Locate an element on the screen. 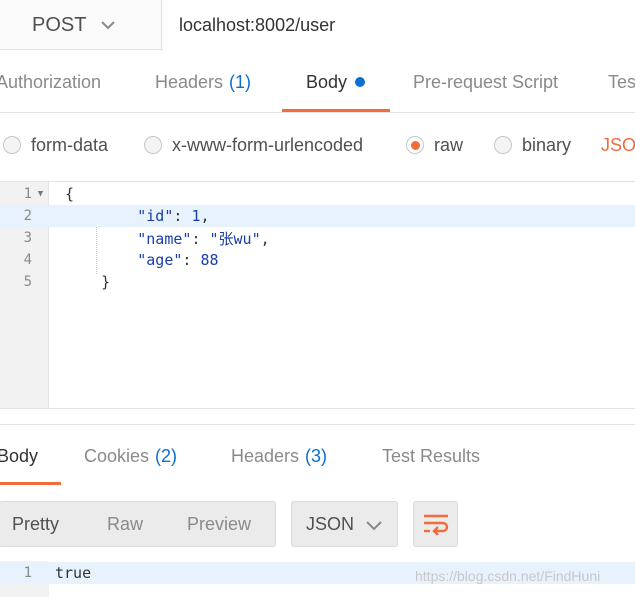  code-line: 3 "name": "张wu", is located at coordinates (146, 238).